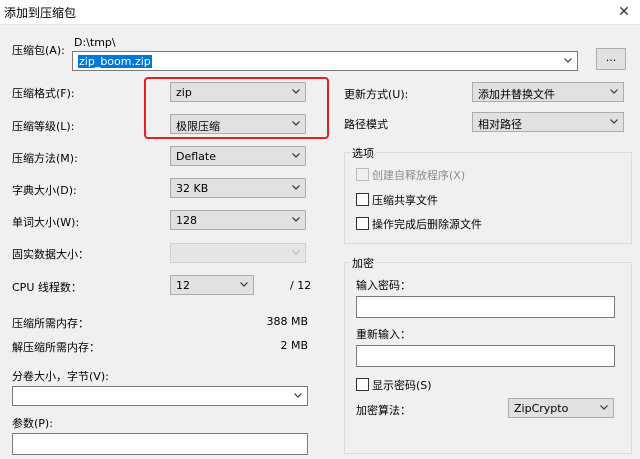  I want to click on level-label: 压缩等级(L):, so click(43, 126).